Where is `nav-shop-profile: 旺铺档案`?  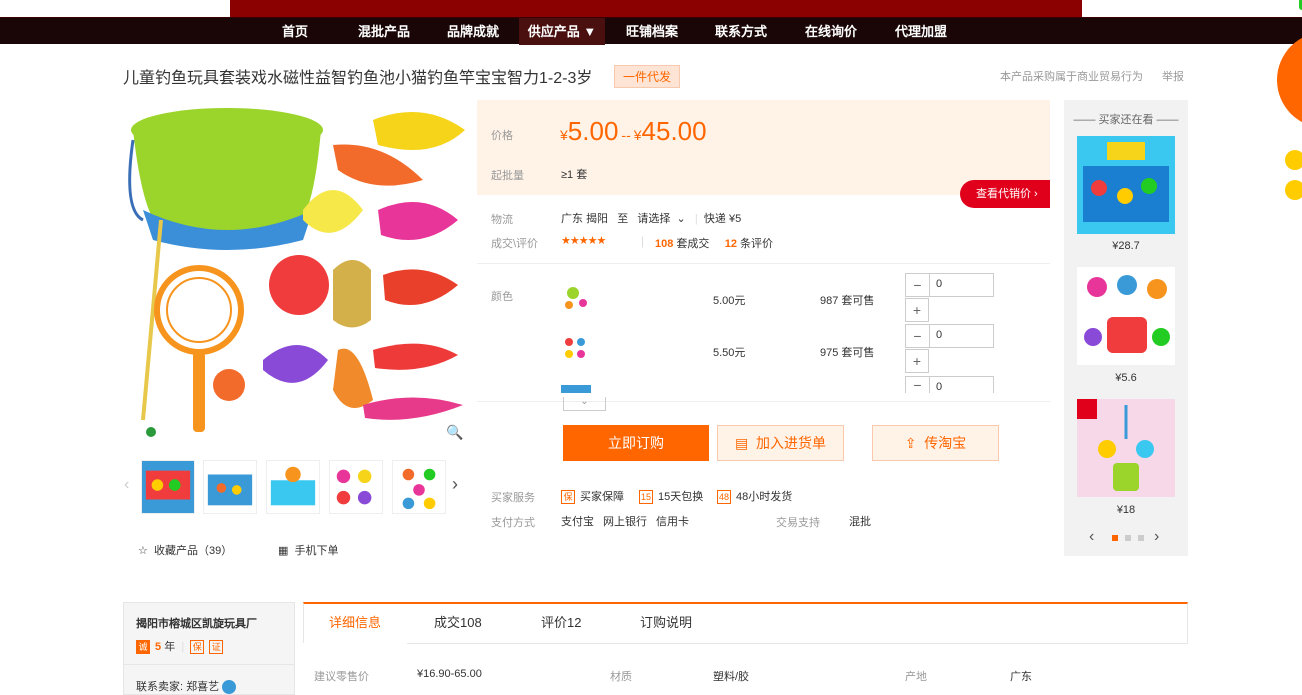
nav-shop-profile: 旺铺档案 is located at coordinates (652, 31).